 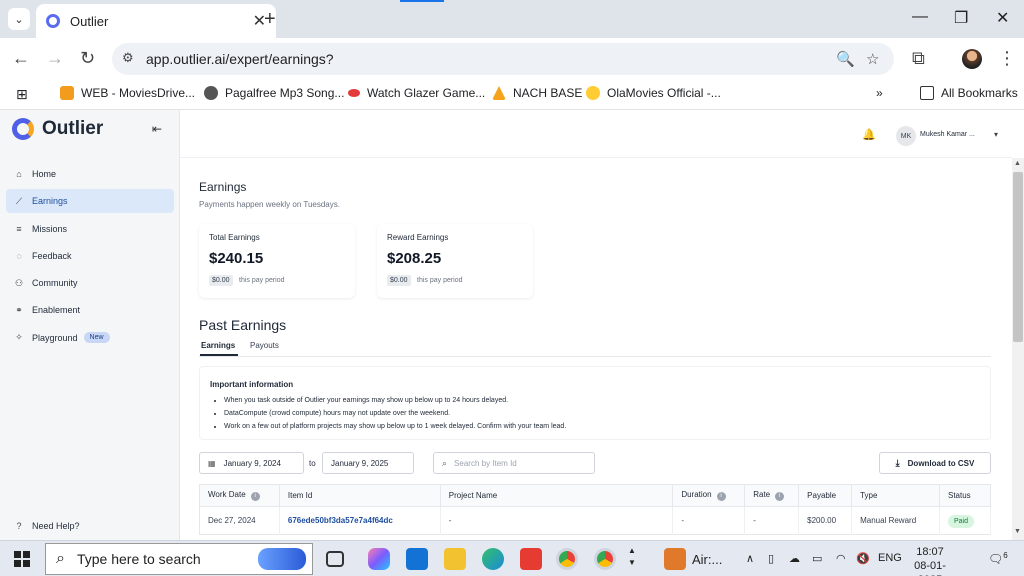 What do you see at coordinates (771, 558) in the screenshot?
I see `tray-phone-icon: ▯` at bounding box center [771, 558].